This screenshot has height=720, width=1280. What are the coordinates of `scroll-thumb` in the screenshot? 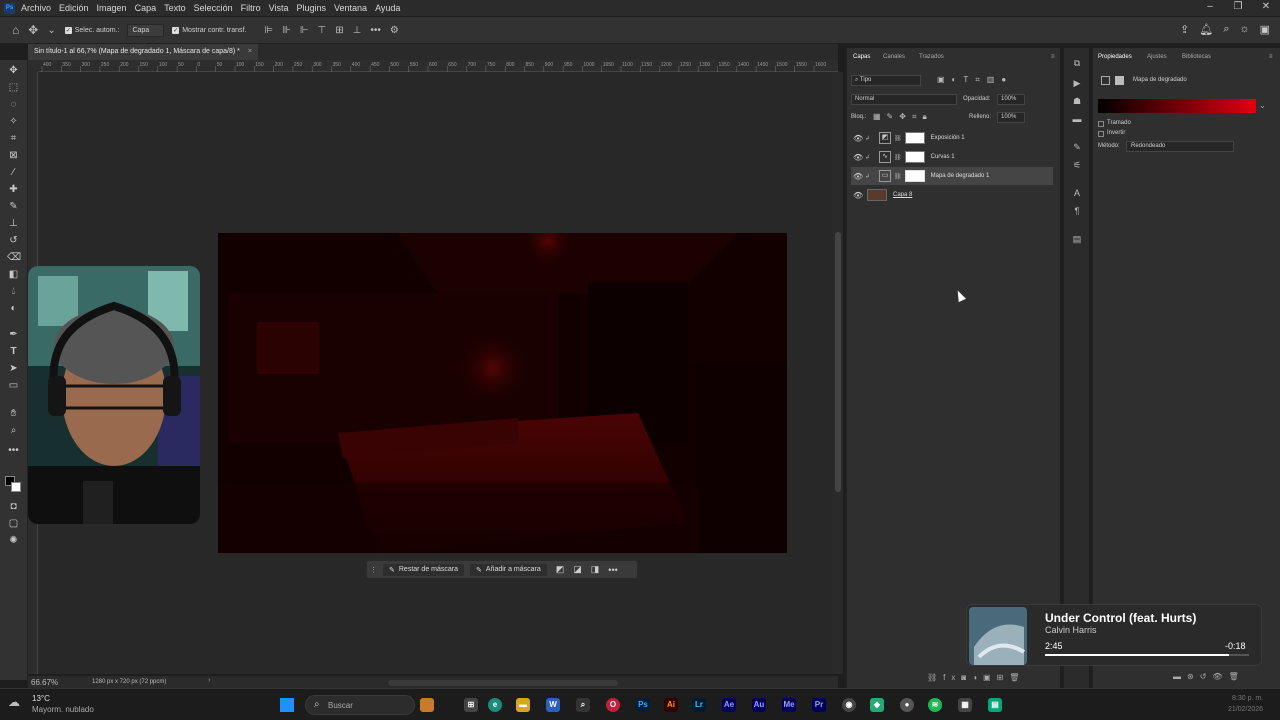 It's located at (838, 362).